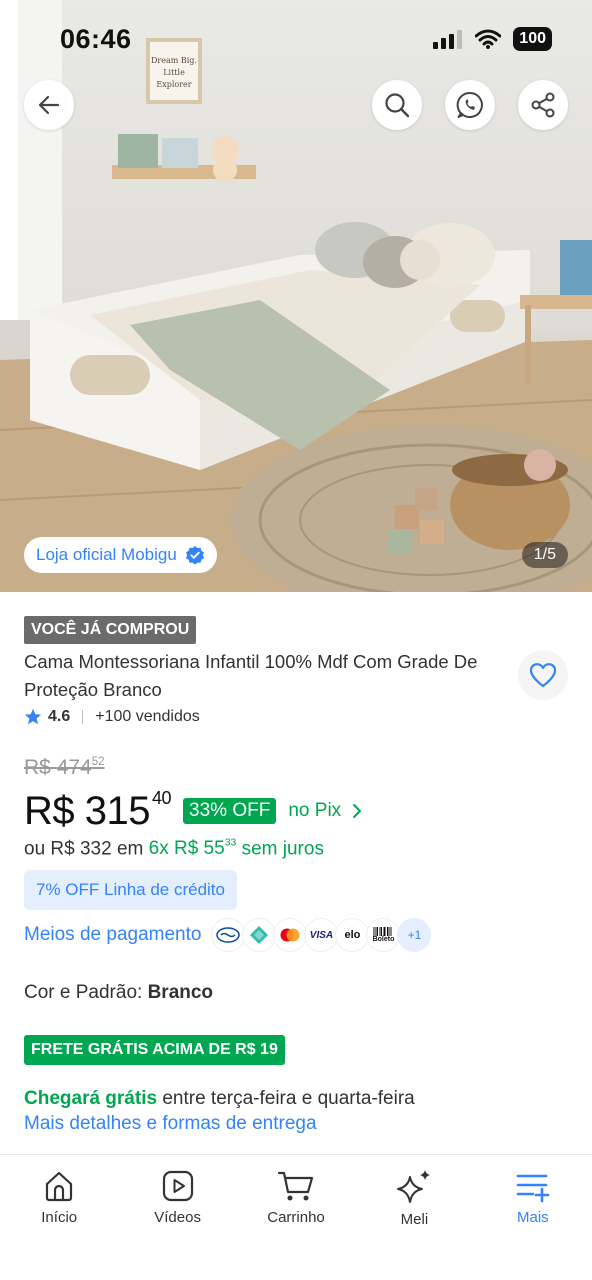 This screenshot has width=592, height=1280. Describe the element at coordinates (130, 890) in the screenshot. I see `credit-line-chip: 7% OFF Linha de crédito` at that location.